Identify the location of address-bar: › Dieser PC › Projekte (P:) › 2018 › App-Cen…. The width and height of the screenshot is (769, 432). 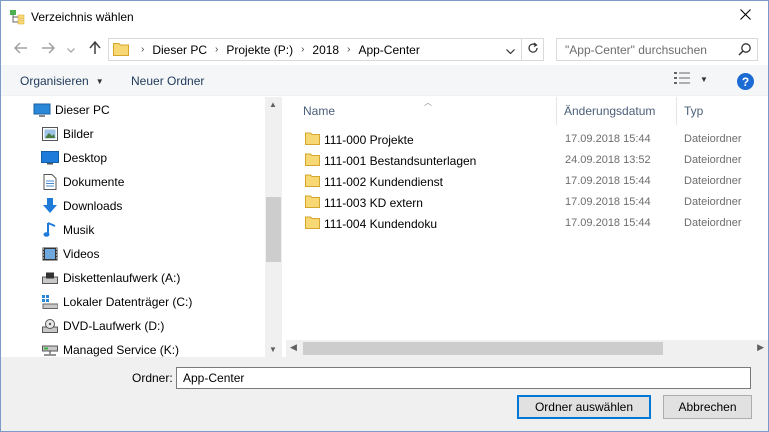
(326, 49).